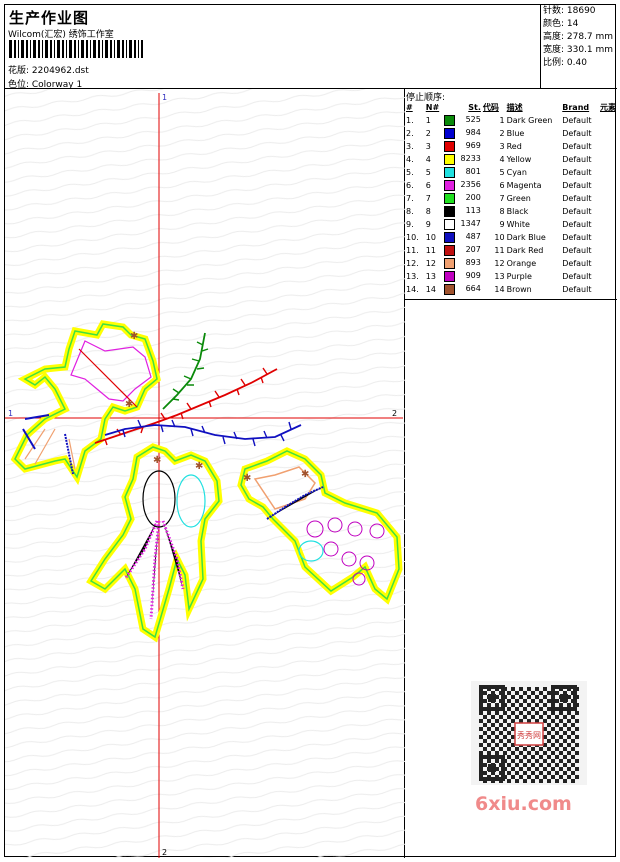 The width and height of the screenshot is (620, 862). Describe the element at coordinates (473, 275) in the screenshot. I see `stitch-count: 909` at that location.